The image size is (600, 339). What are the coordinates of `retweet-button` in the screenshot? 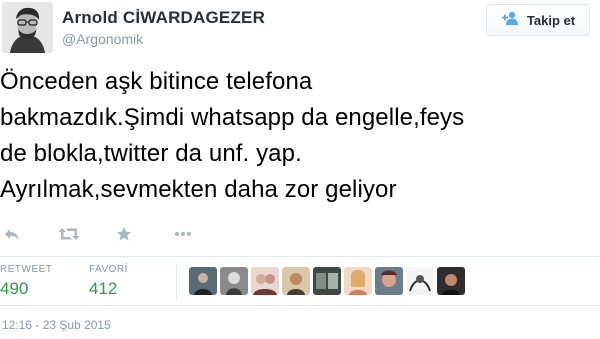 It's located at (87, 234).